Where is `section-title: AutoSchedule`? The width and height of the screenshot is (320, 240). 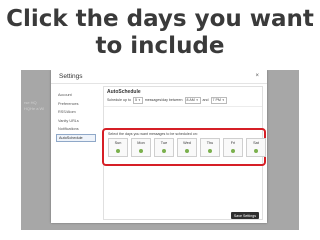 section-title: AutoSchedule is located at coordinates (124, 92).